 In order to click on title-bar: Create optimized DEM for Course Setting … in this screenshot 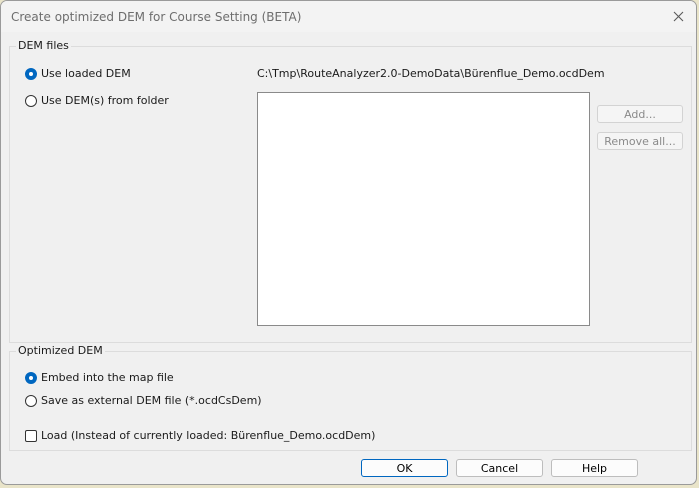, I will do `click(348, 16)`.